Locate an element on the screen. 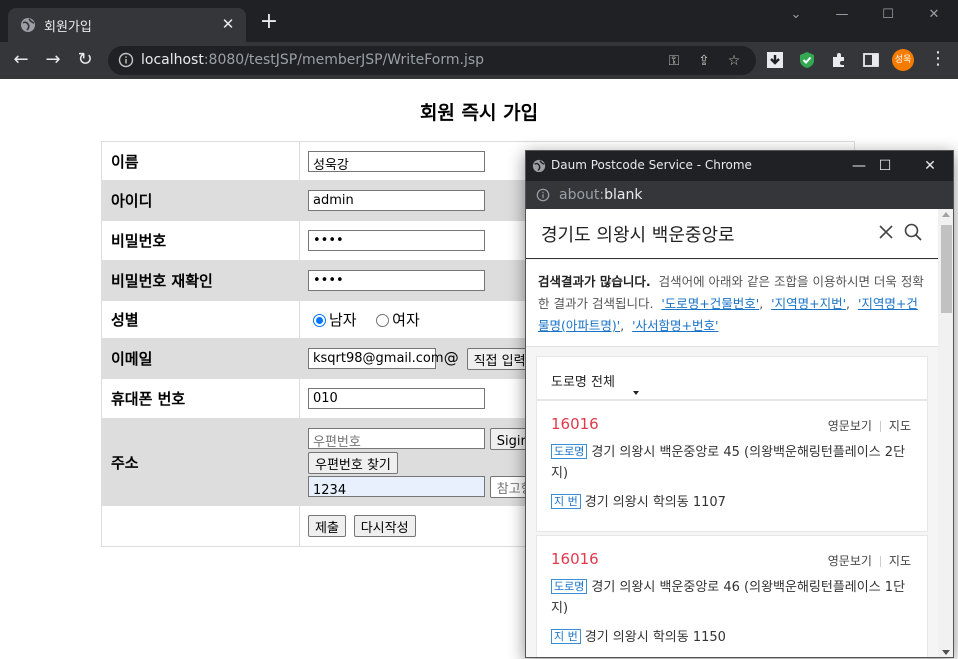  search-icon is located at coordinates (913, 232).